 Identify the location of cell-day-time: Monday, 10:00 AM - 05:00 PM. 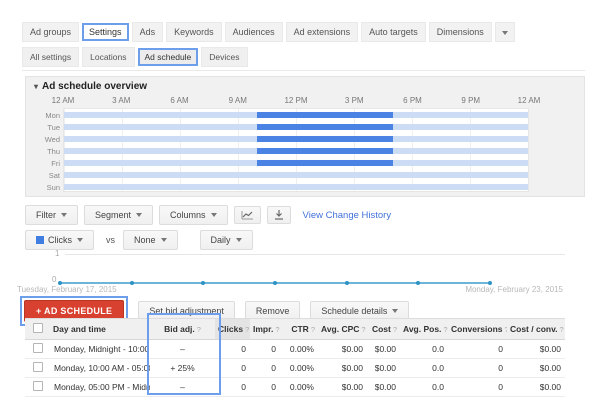
(100, 368).